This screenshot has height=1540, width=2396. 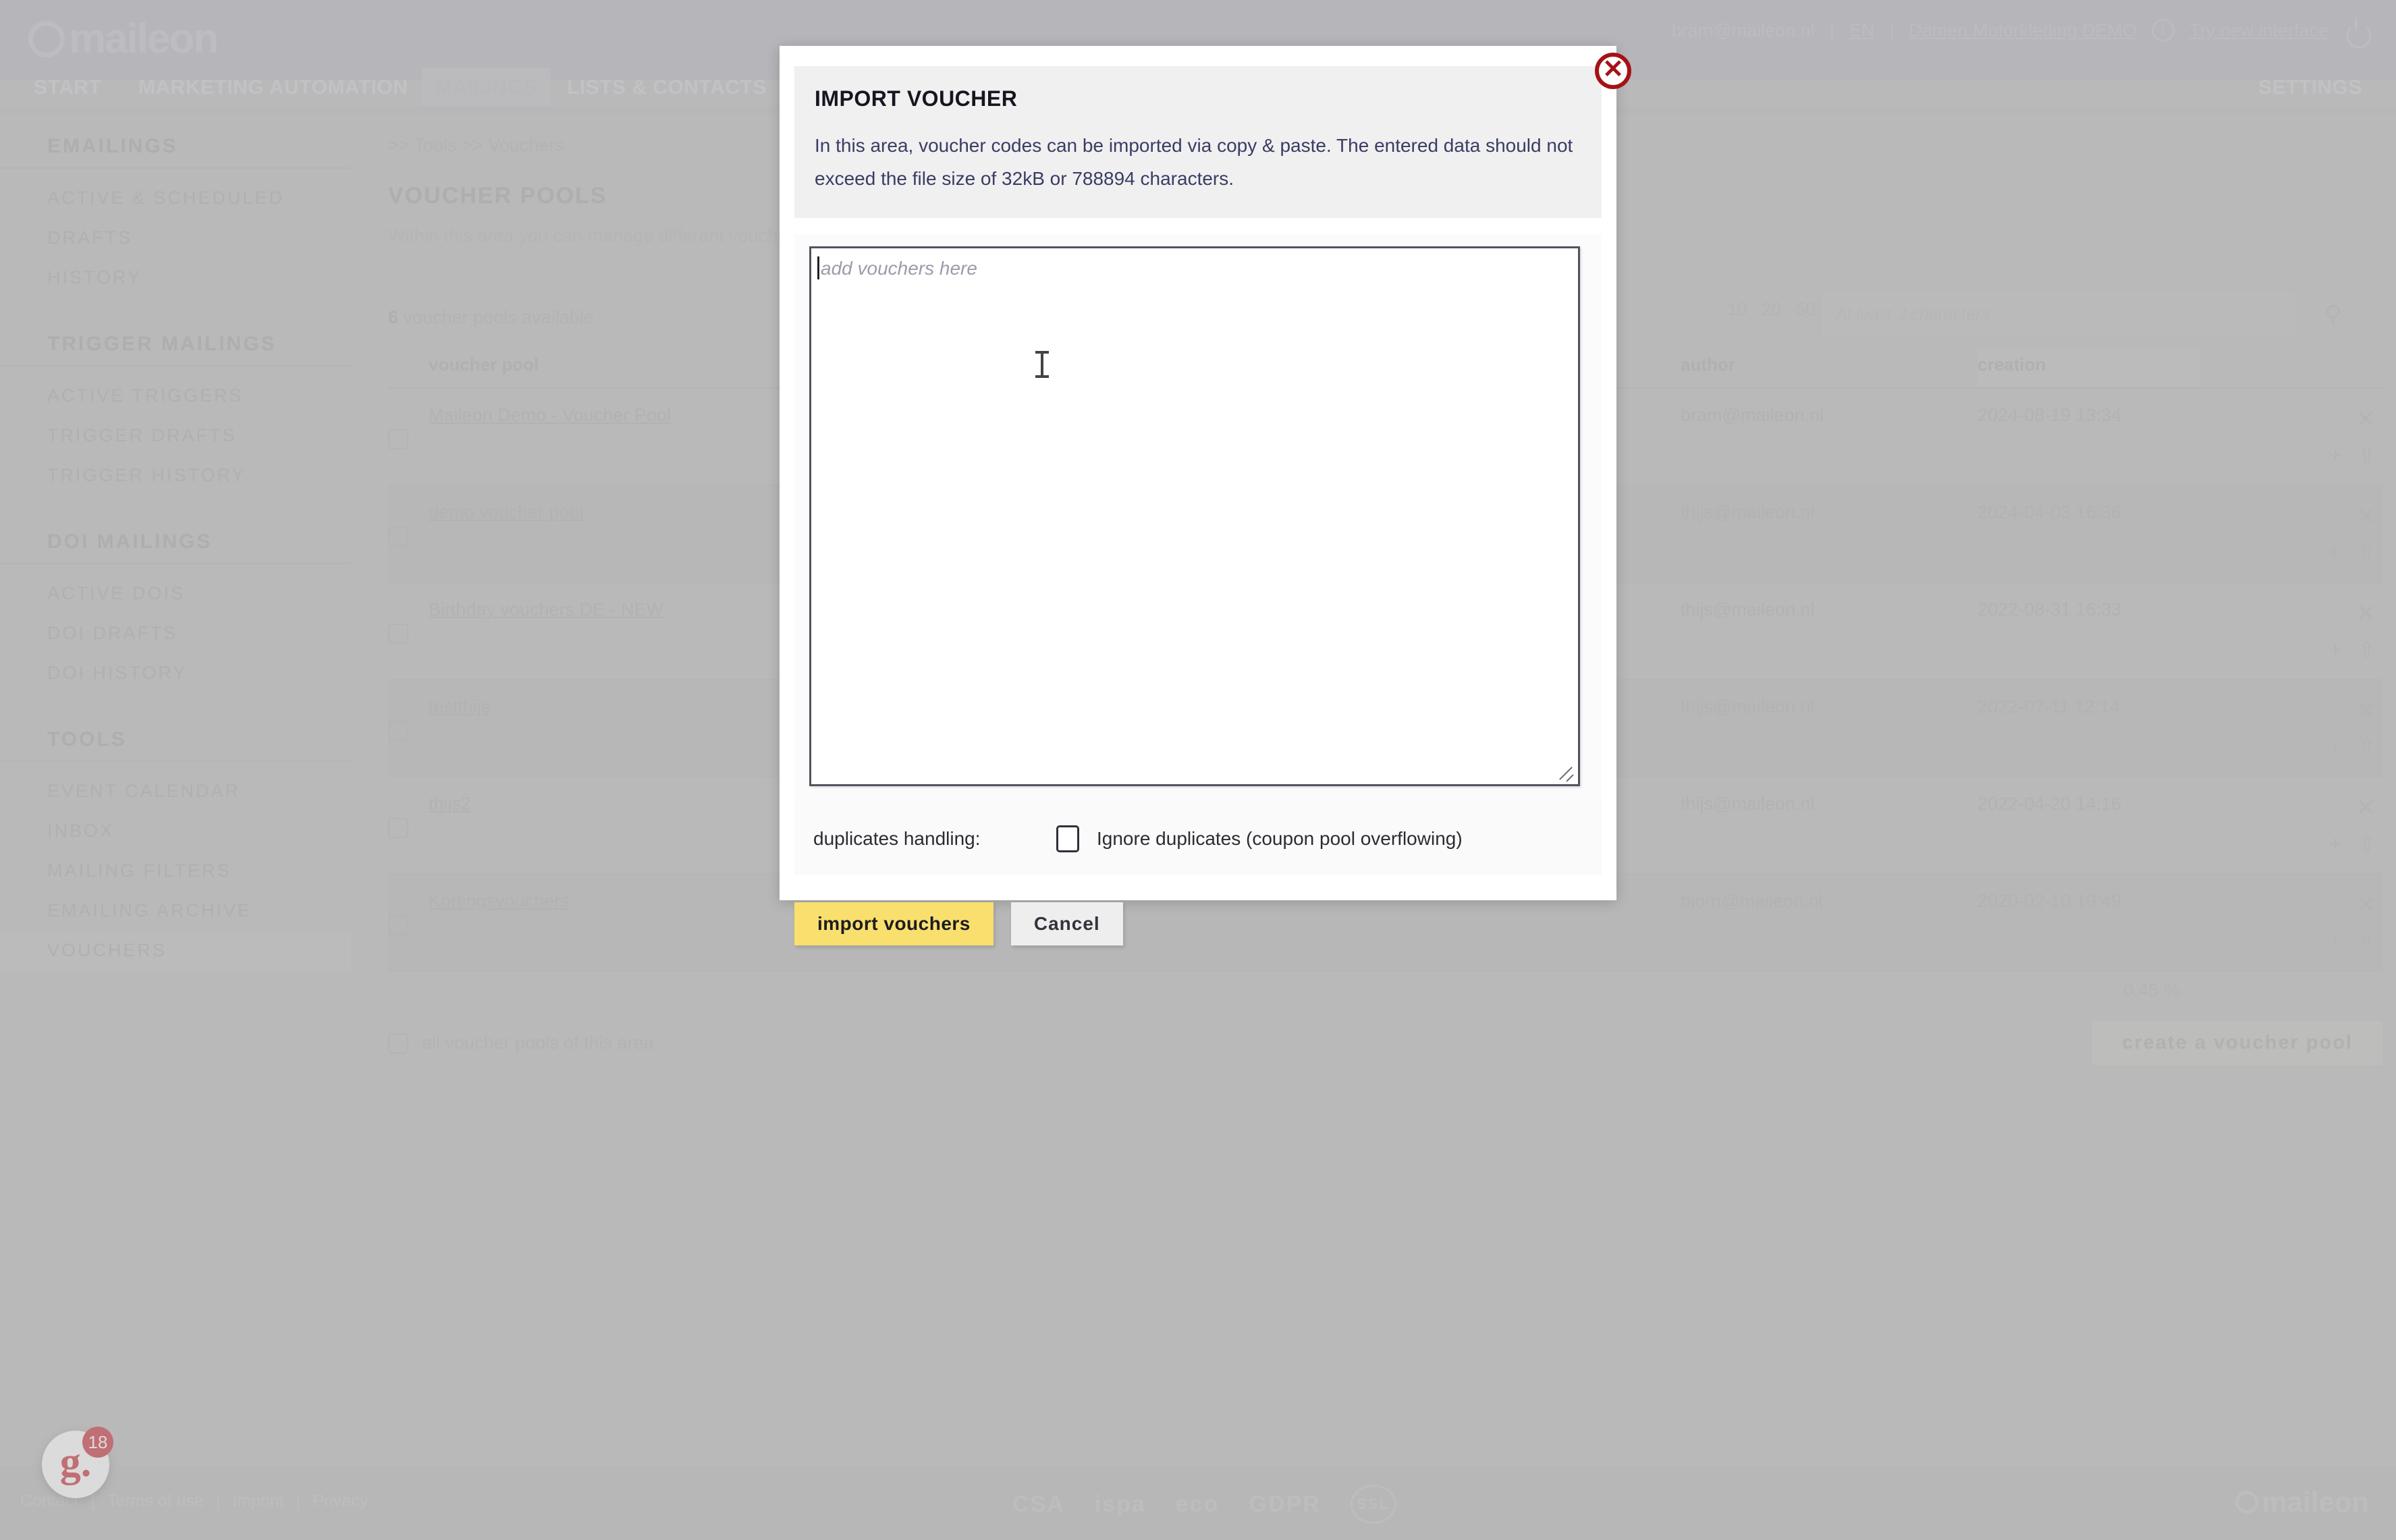 I want to click on close-icon-glyph: ✕, so click(x=1613, y=70).